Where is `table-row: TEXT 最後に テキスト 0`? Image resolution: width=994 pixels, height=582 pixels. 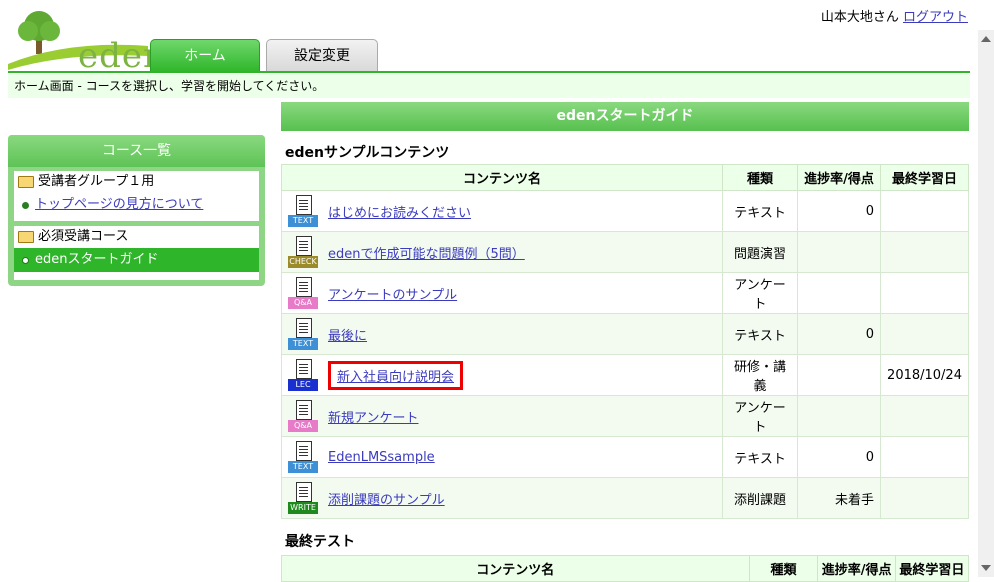
table-row: TEXT 最後に テキスト 0 is located at coordinates (624, 334).